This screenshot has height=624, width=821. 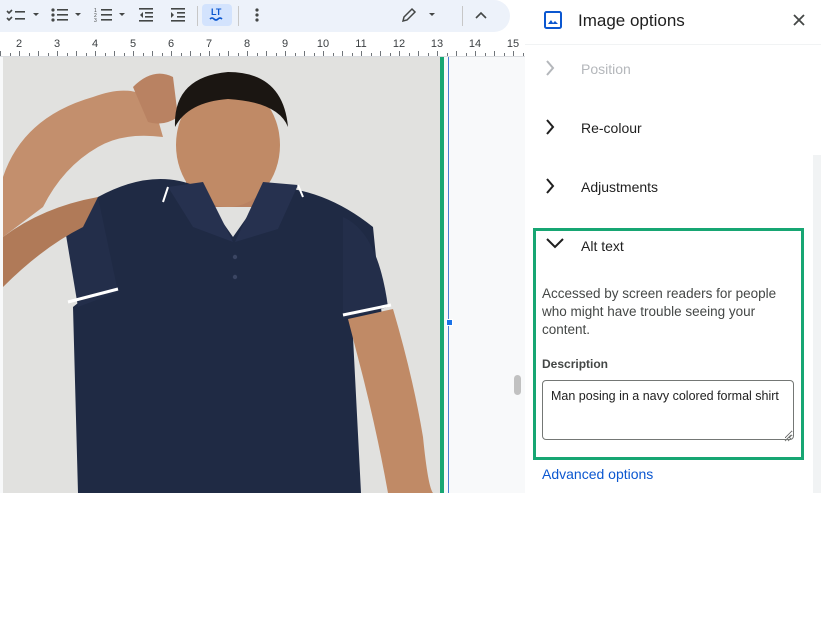 What do you see at coordinates (788, 438) in the screenshot?
I see `resize-grip-icon` at bounding box center [788, 438].